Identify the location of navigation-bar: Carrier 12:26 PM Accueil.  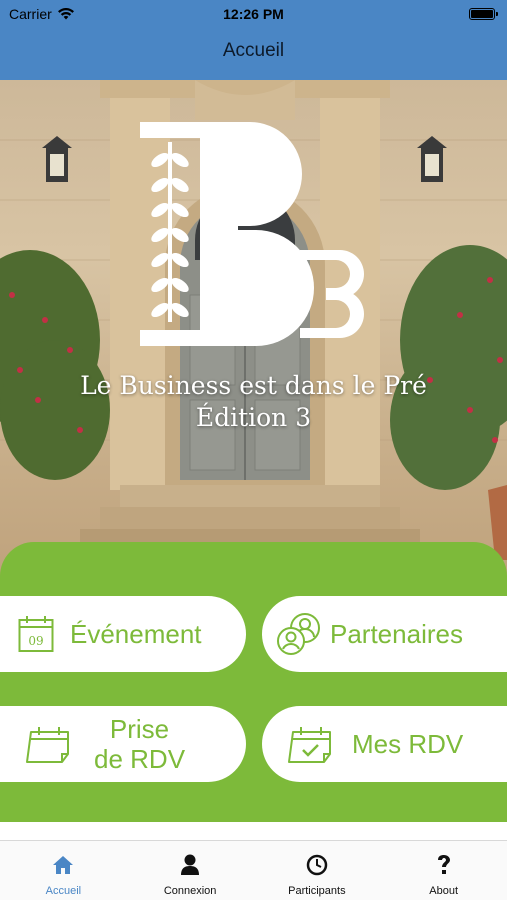
(253, 40).